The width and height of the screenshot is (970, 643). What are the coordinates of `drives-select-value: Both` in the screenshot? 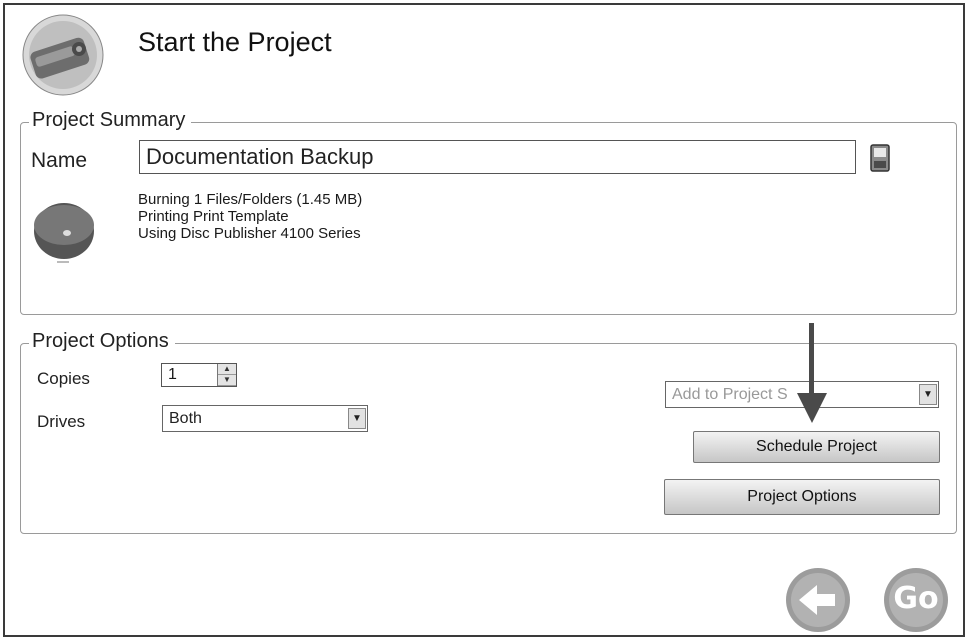 It's located at (185, 418).